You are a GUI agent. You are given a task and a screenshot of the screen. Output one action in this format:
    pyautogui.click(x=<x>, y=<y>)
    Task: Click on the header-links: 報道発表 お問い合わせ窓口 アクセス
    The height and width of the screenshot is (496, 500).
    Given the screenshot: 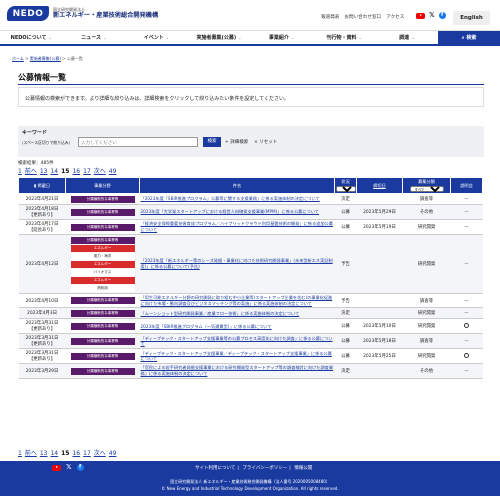 What is the action you would take?
    pyautogui.click(x=362, y=17)
    